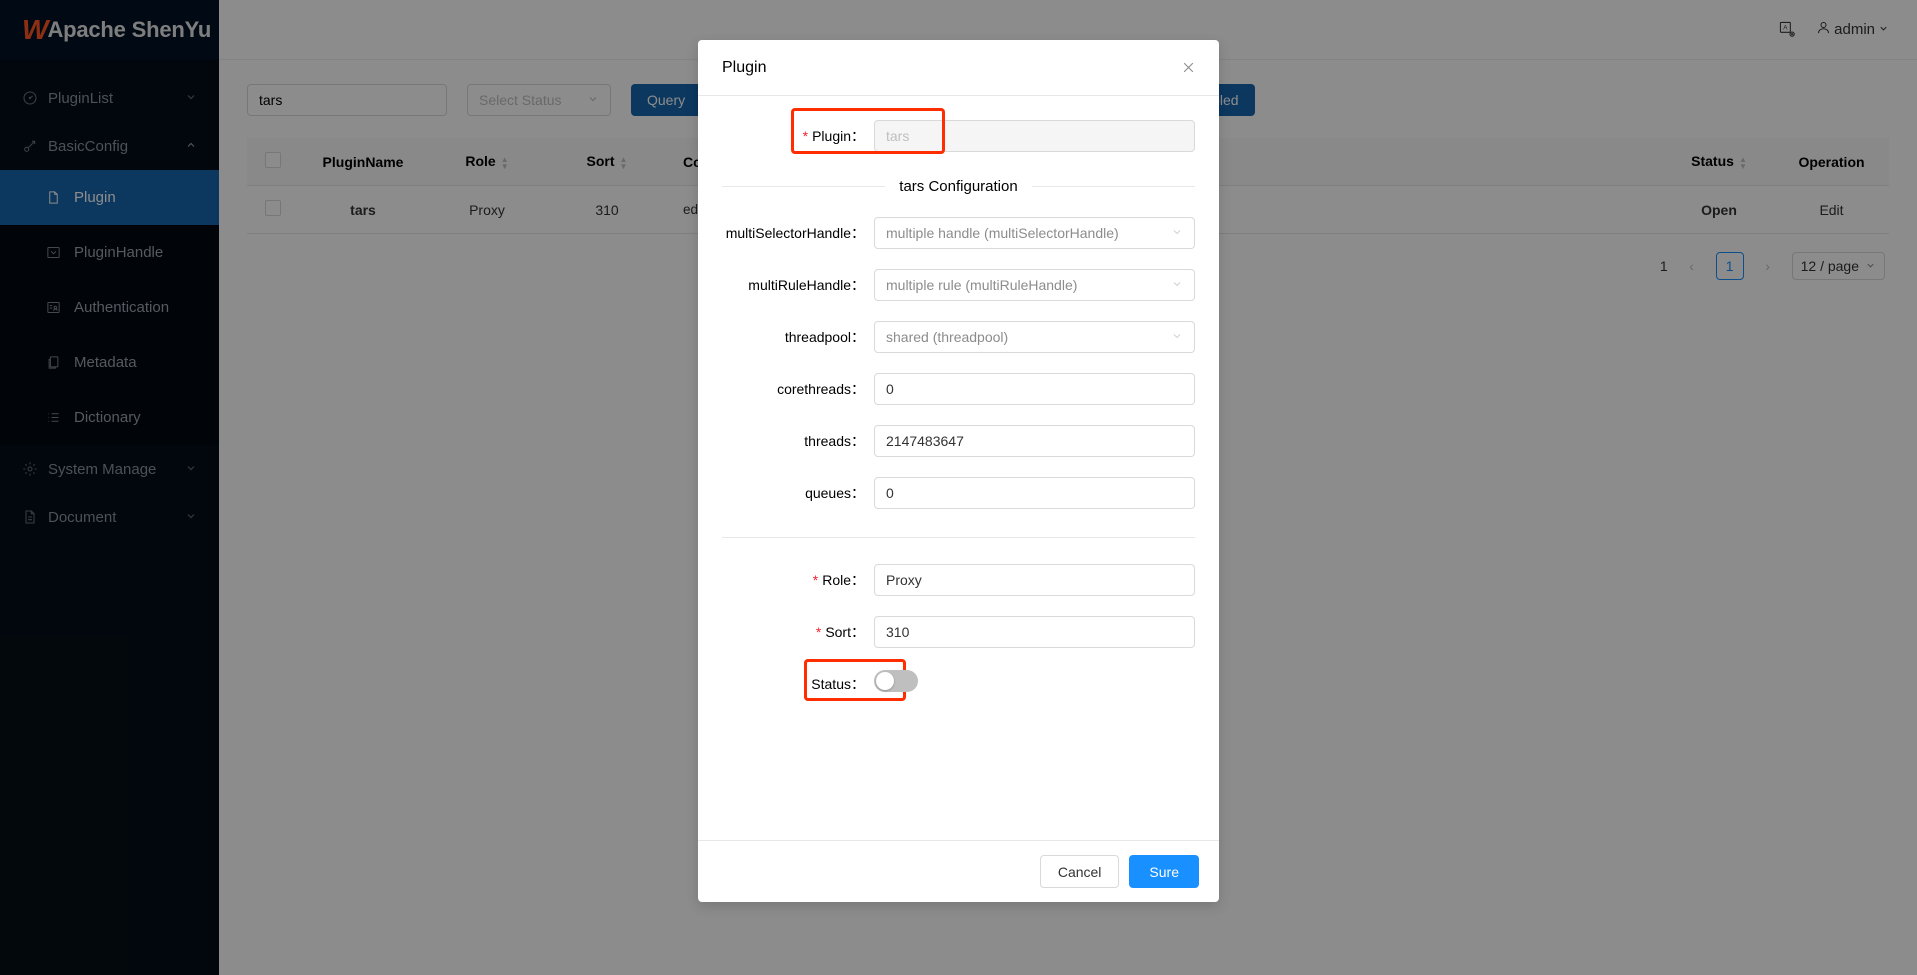  What do you see at coordinates (798, 684) in the screenshot?
I see `label-status: Status：` at bounding box center [798, 684].